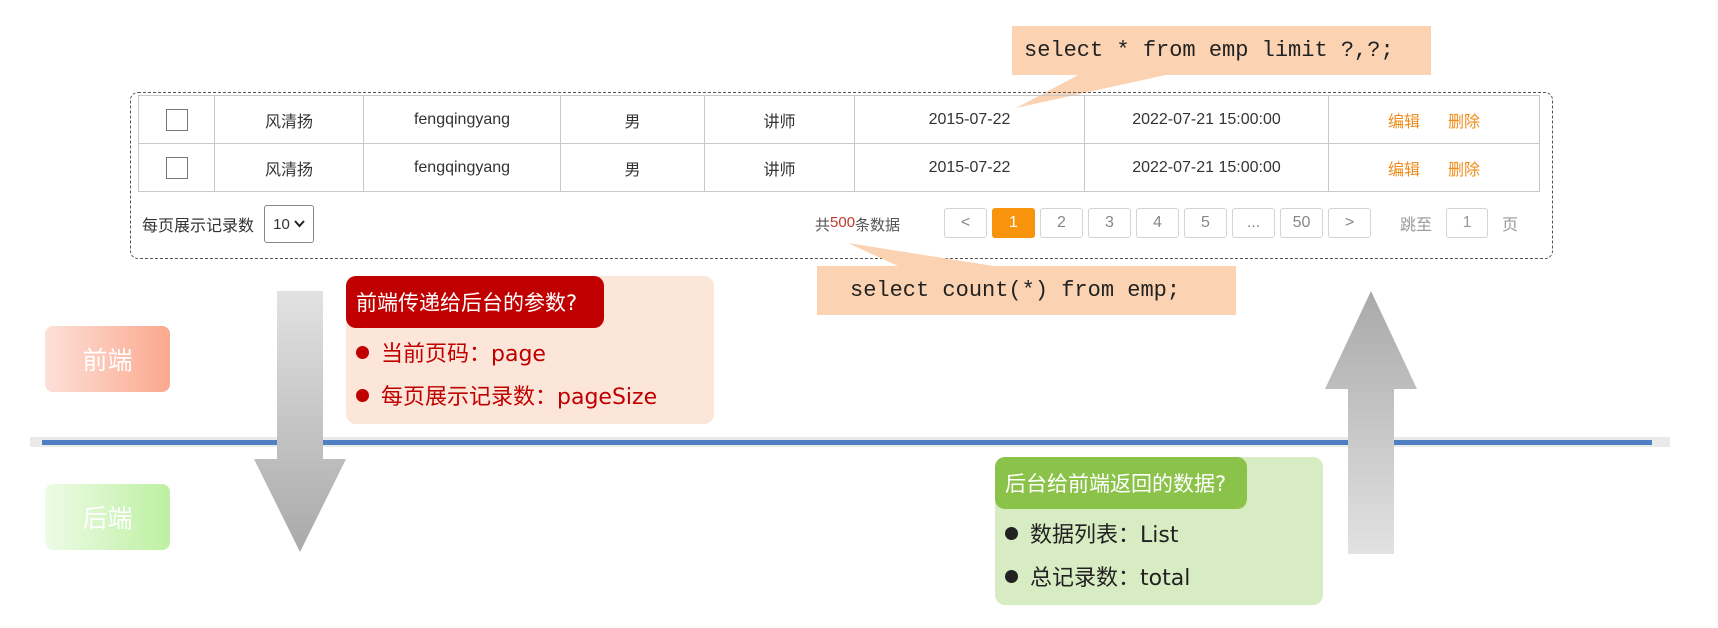 The width and height of the screenshot is (1718, 628). What do you see at coordinates (300, 421) in the screenshot?
I see `down-arrow` at bounding box center [300, 421].